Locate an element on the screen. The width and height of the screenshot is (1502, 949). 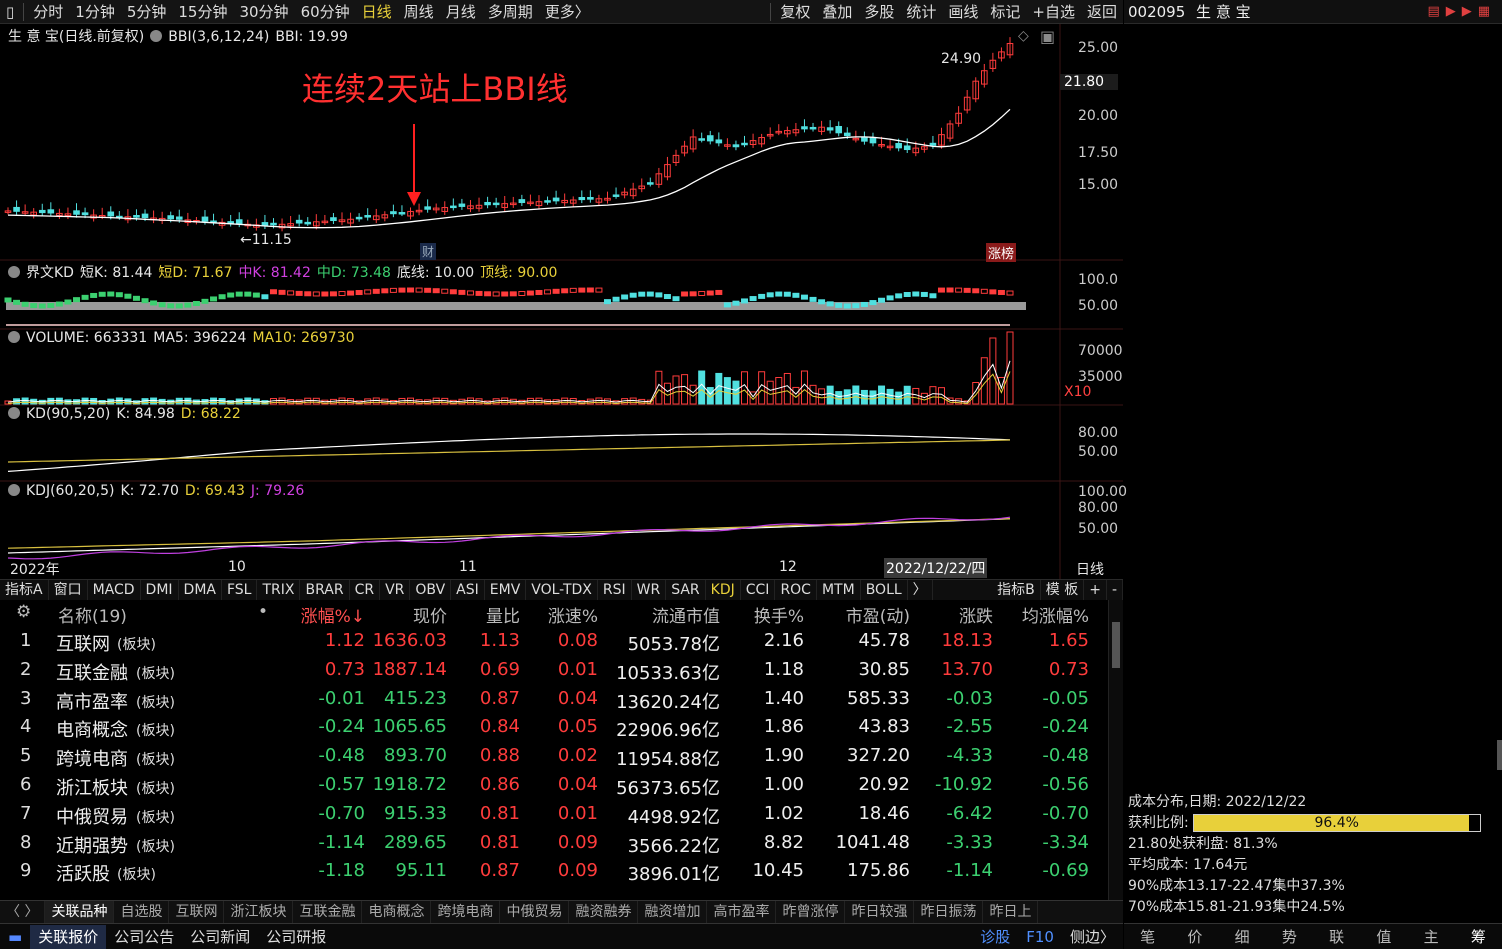
back-button: 返回 is located at coordinates (1102, 12).